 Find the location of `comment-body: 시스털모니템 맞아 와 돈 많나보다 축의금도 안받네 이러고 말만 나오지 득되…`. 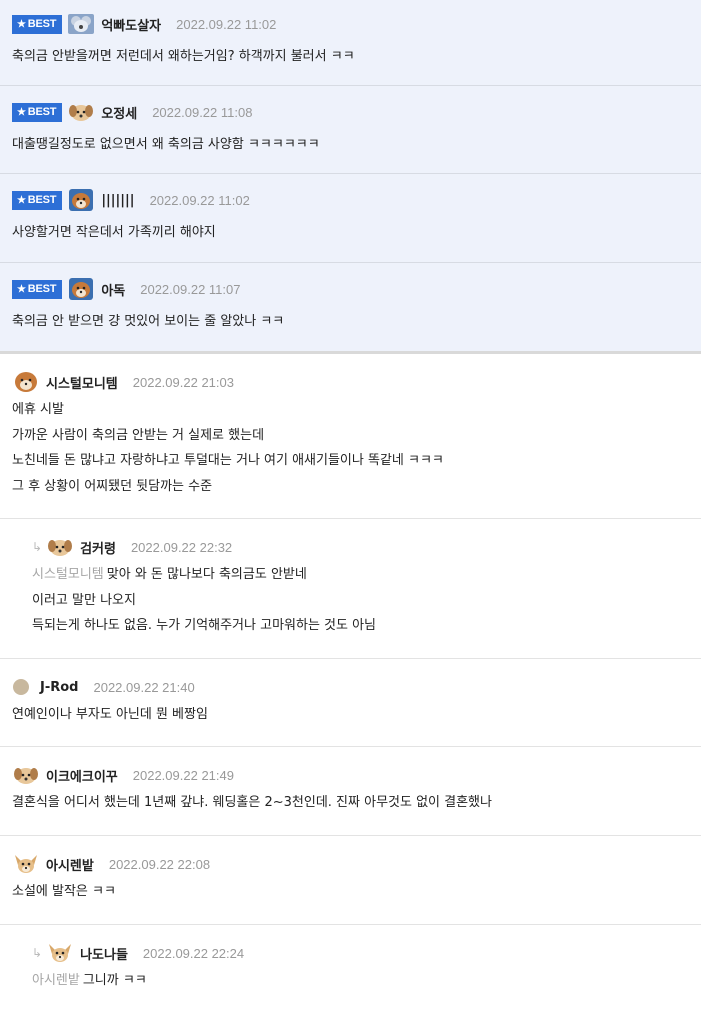

comment-body: 시스털모니템 맞아 와 돈 많나보다 축의금도 안받네 이러고 말만 나오지 득되… is located at coordinates (366, 598).